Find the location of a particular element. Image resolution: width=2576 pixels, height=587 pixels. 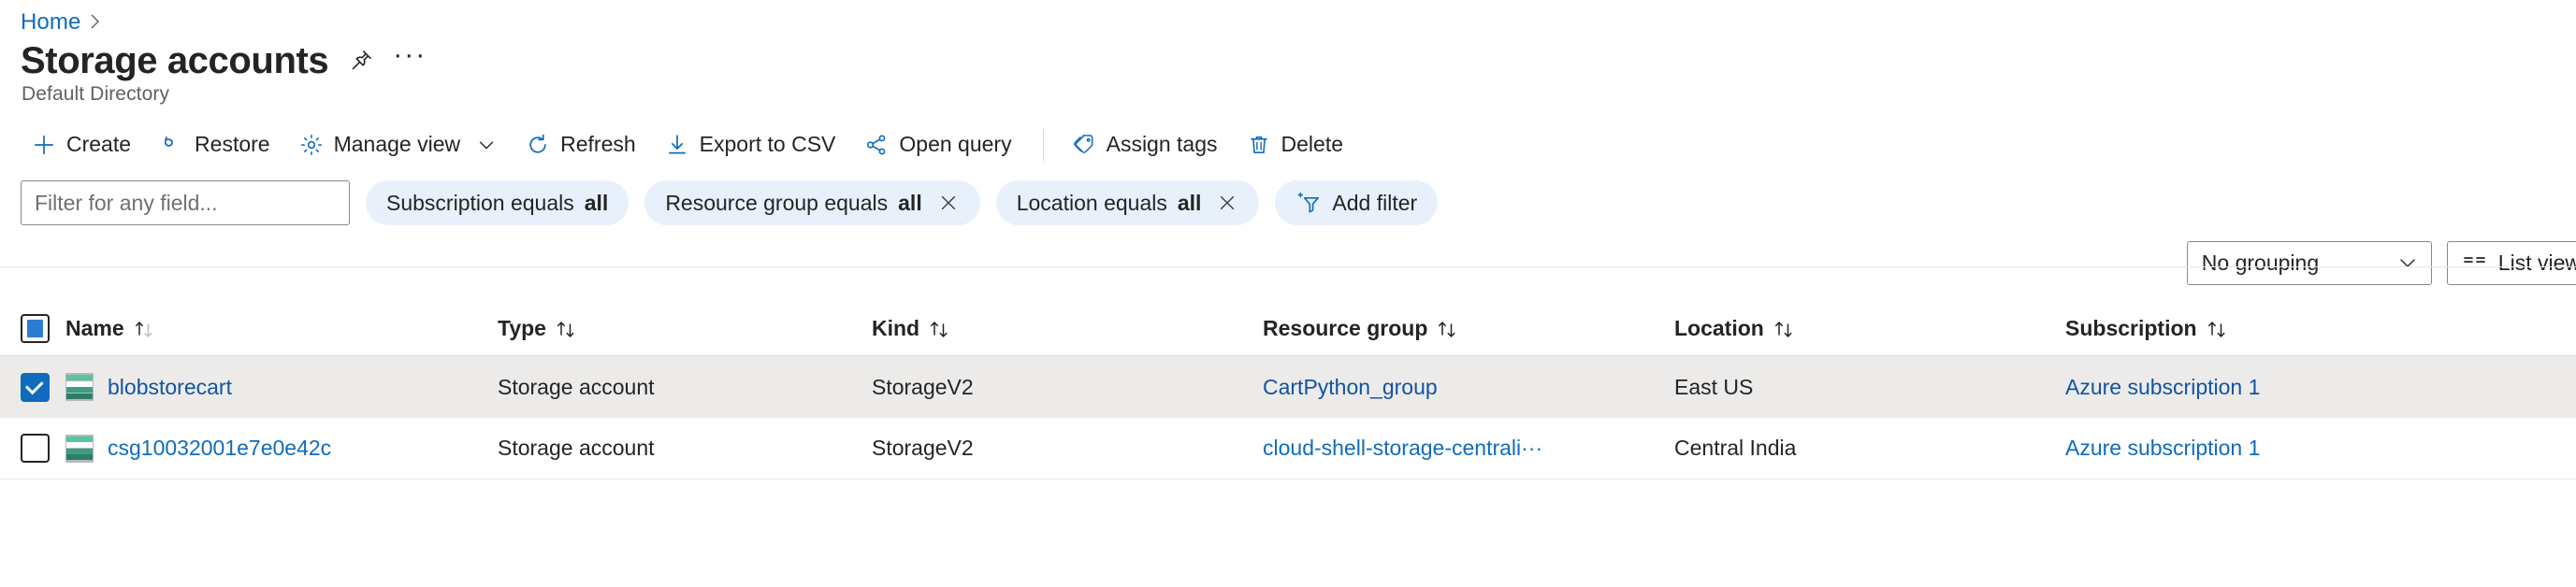

filter-pill-resource-group: Resource group equals all is located at coordinates (812, 202).